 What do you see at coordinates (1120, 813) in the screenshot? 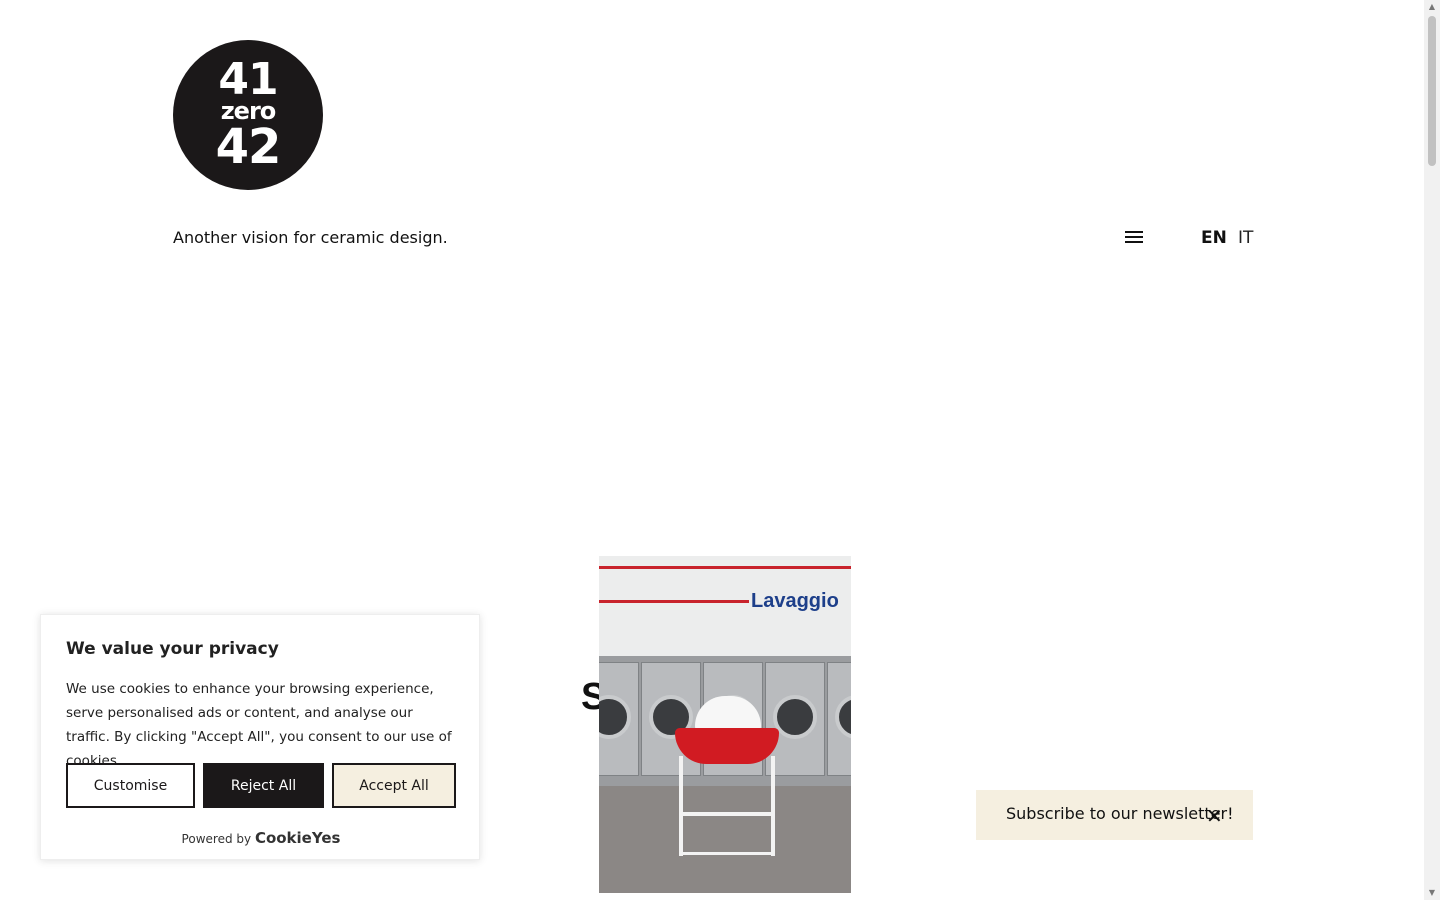
I see `newsletter-label: Subscribe to our newsletter!` at bounding box center [1120, 813].